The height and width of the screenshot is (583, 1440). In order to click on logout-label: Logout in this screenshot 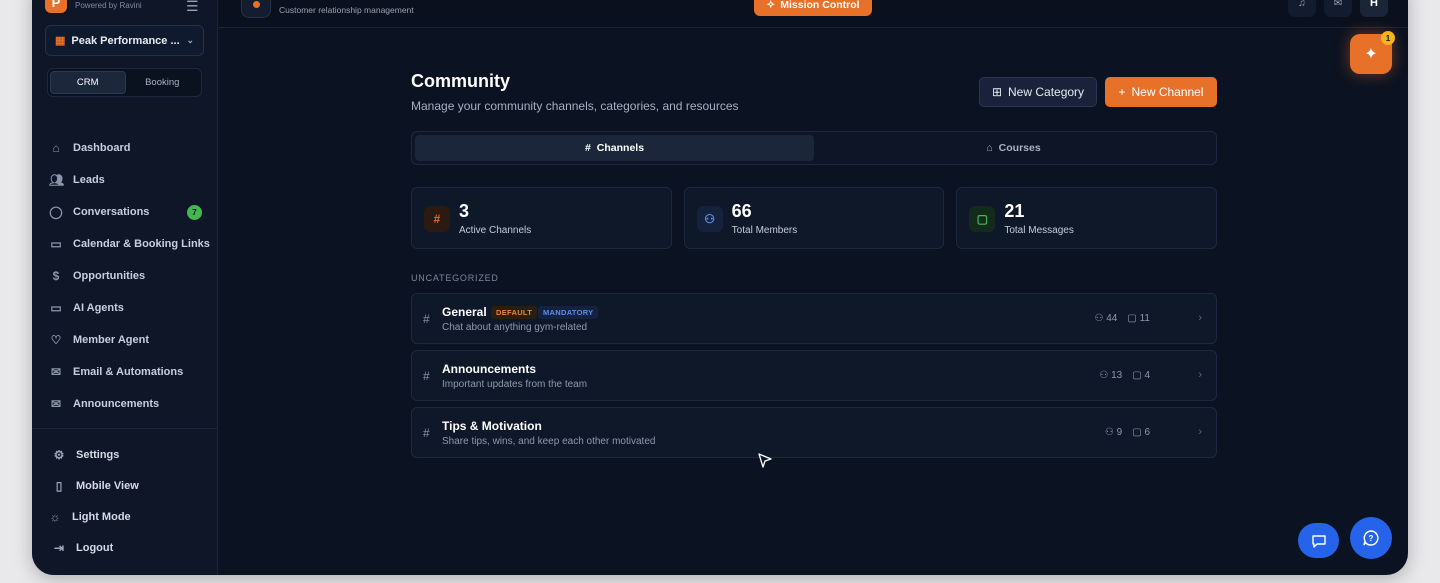, I will do `click(95, 547)`.